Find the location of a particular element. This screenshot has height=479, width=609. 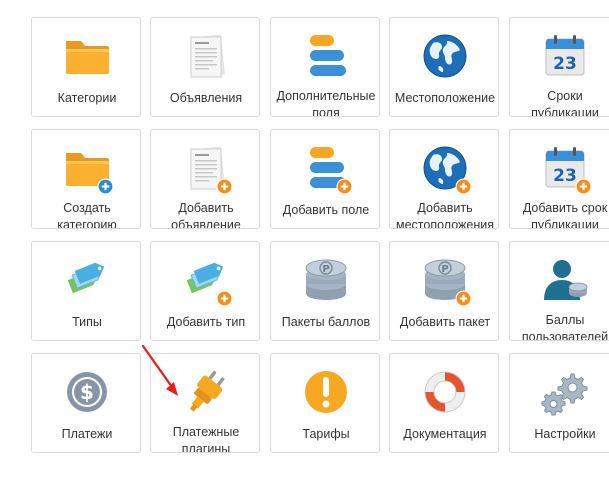

tile-payments: $ Платежи is located at coordinates (86, 403).